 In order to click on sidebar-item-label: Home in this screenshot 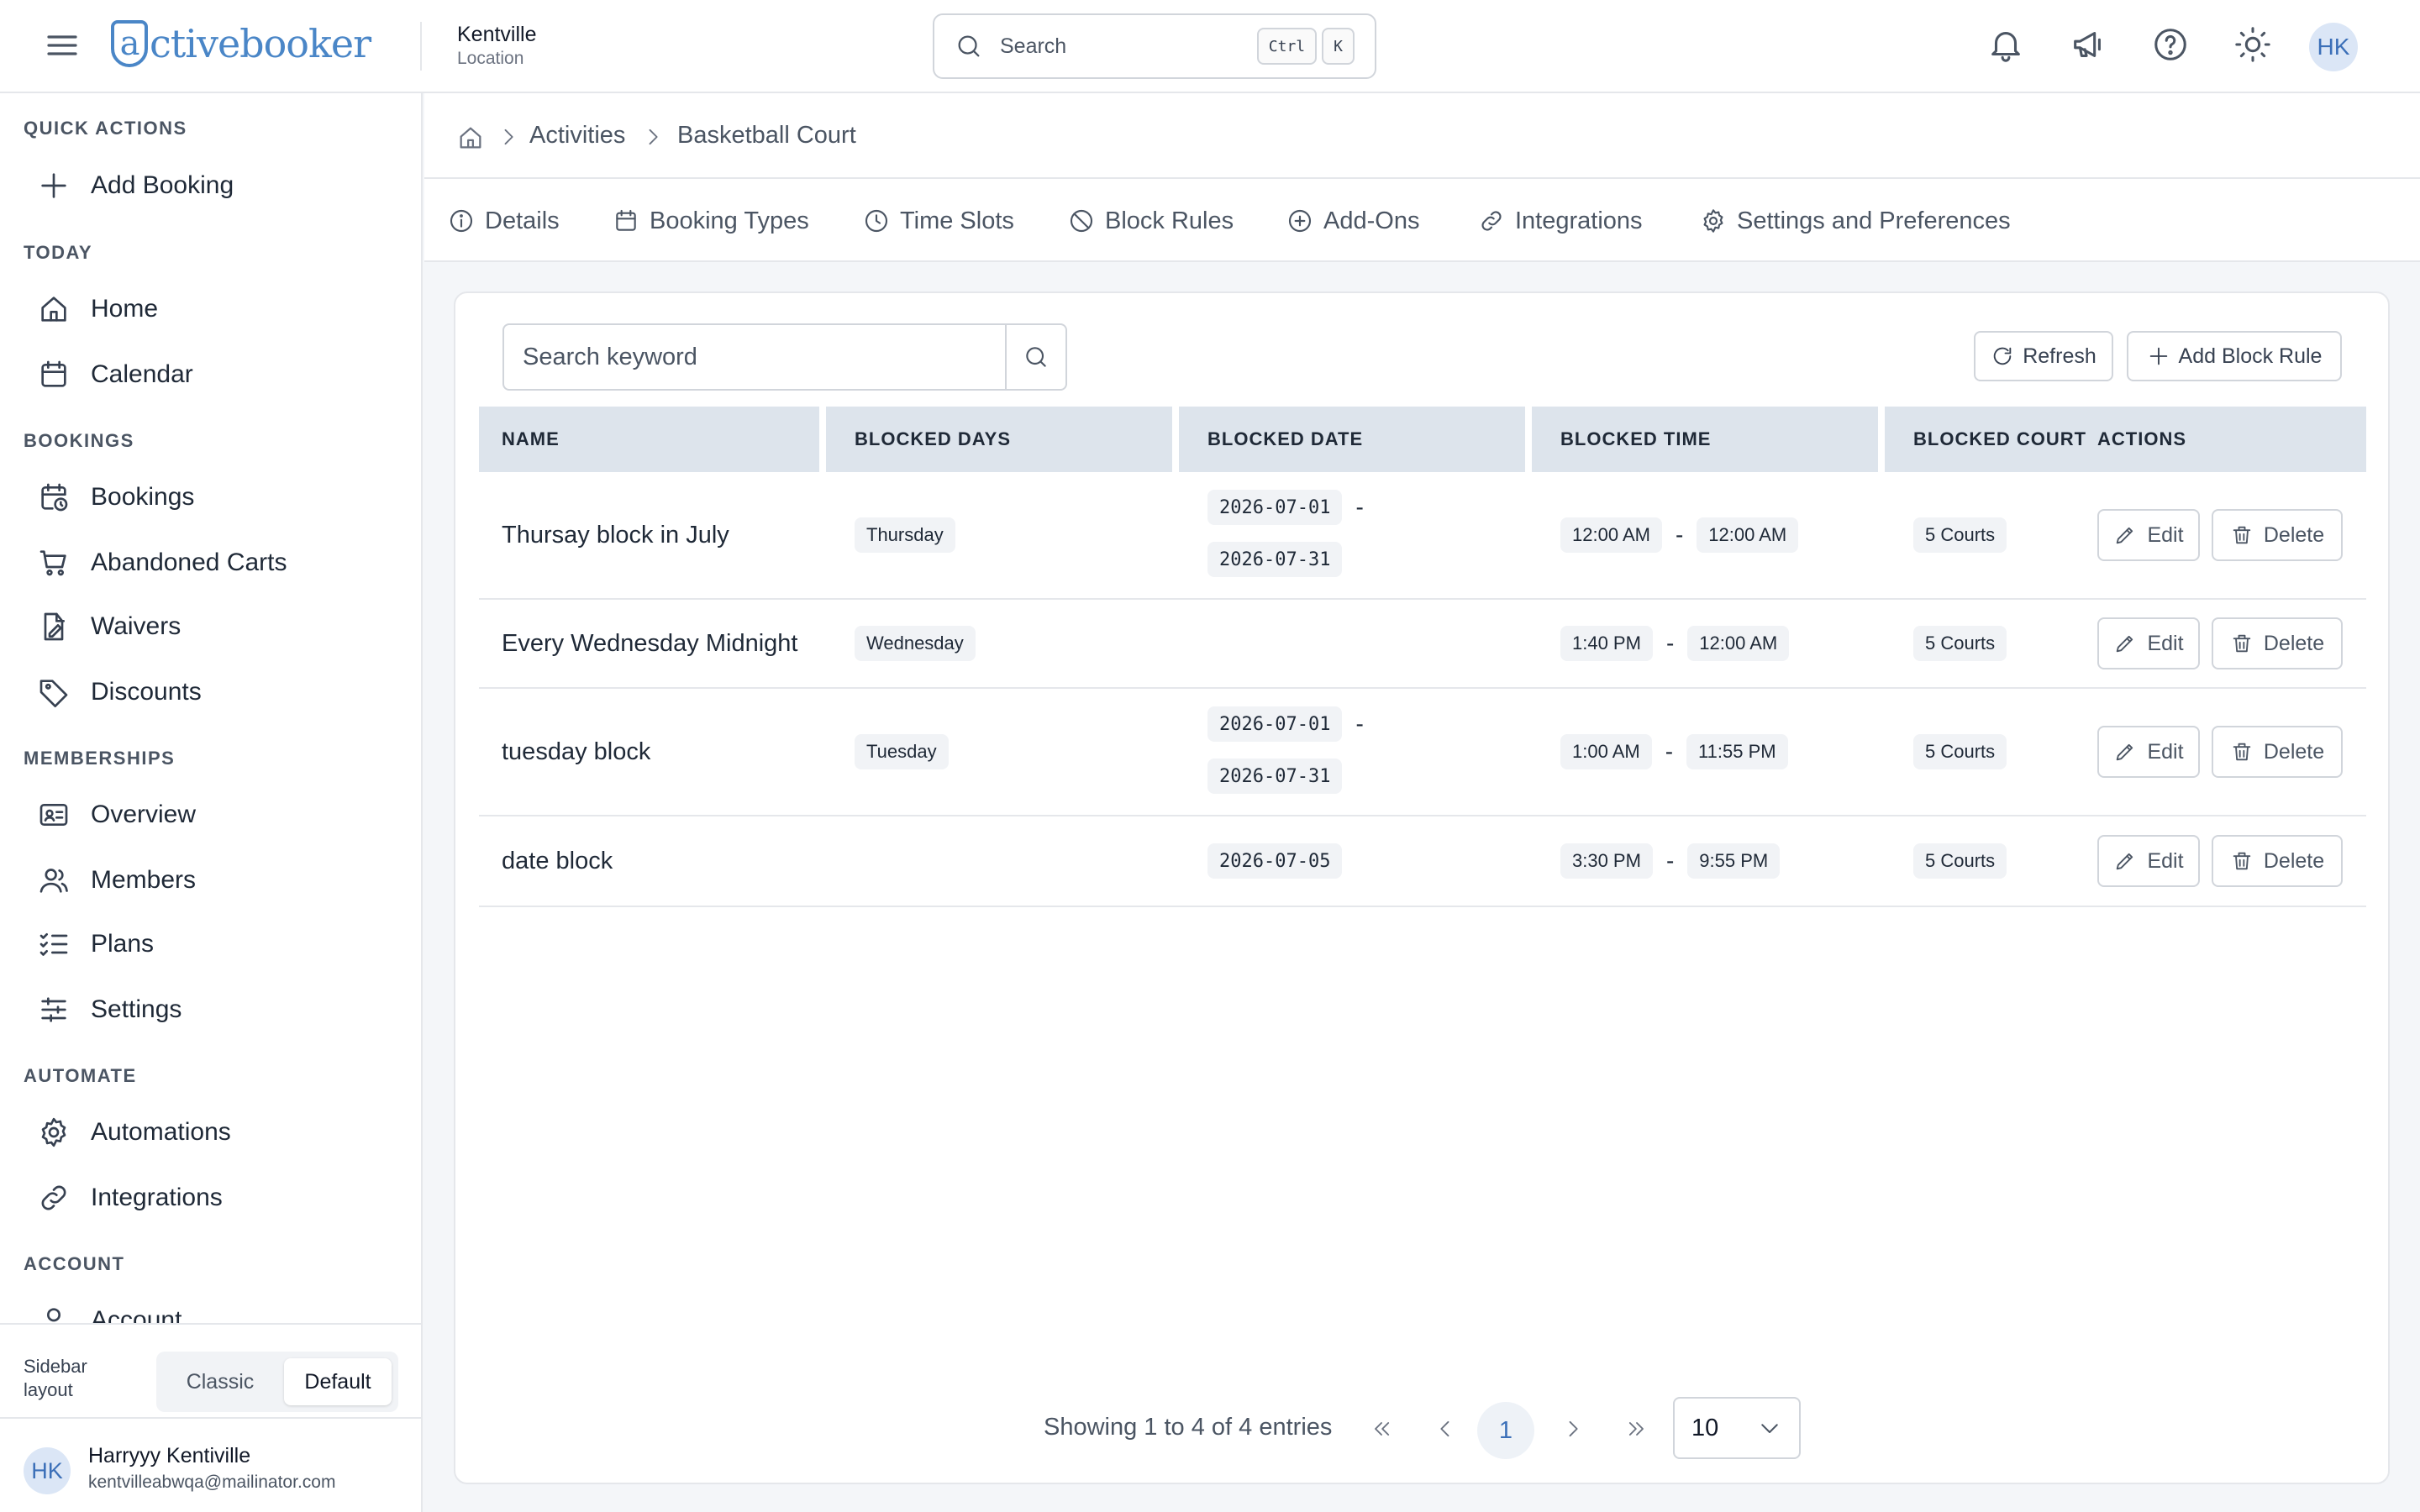, I will do `click(125, 309)`.